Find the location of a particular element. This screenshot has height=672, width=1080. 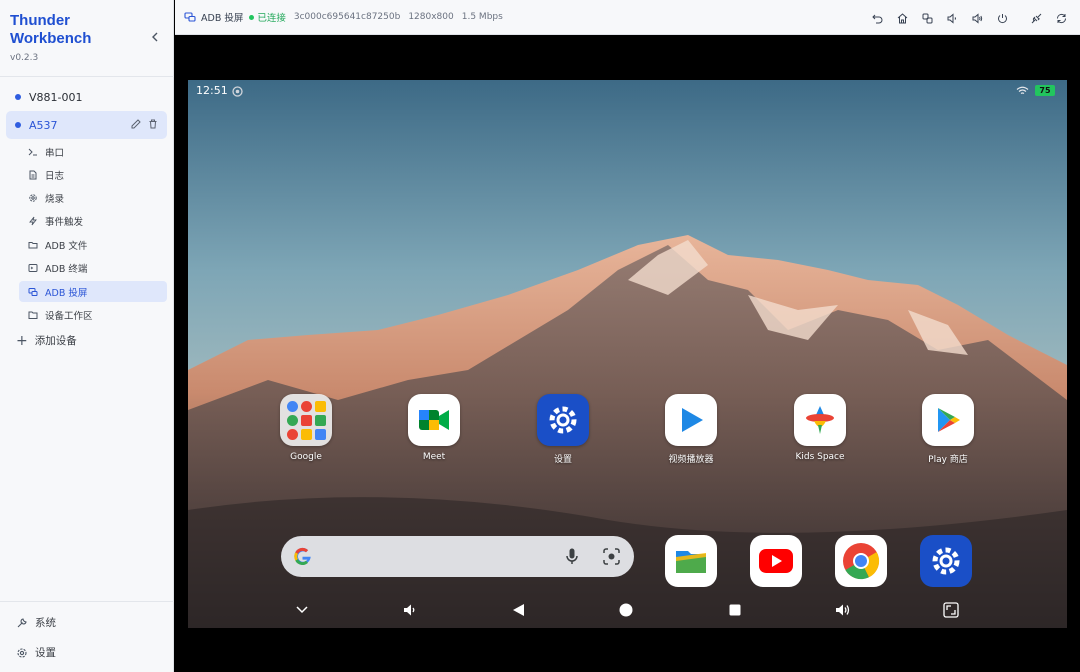

home-icon is located at coordinates (902, 17).